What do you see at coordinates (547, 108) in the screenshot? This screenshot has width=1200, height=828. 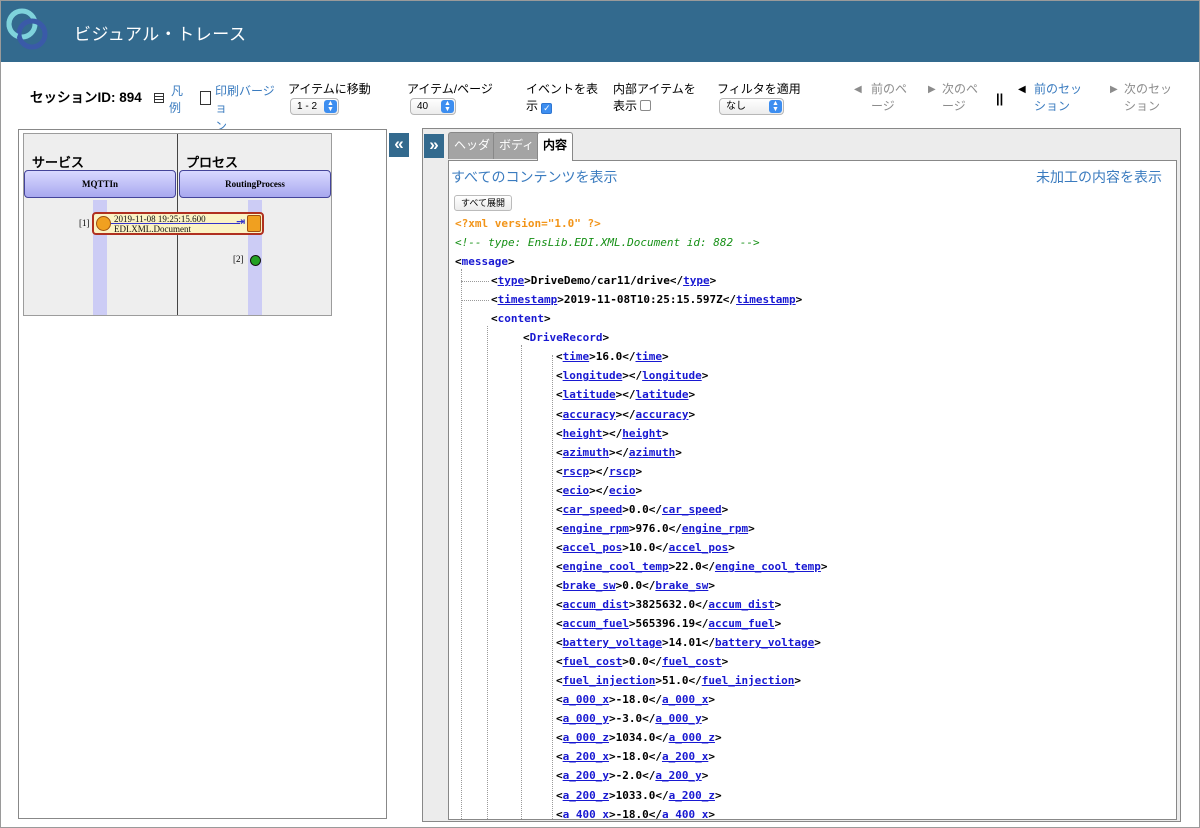 I see `show-events-checkbox: ✓` at bounding box center [547, 108].